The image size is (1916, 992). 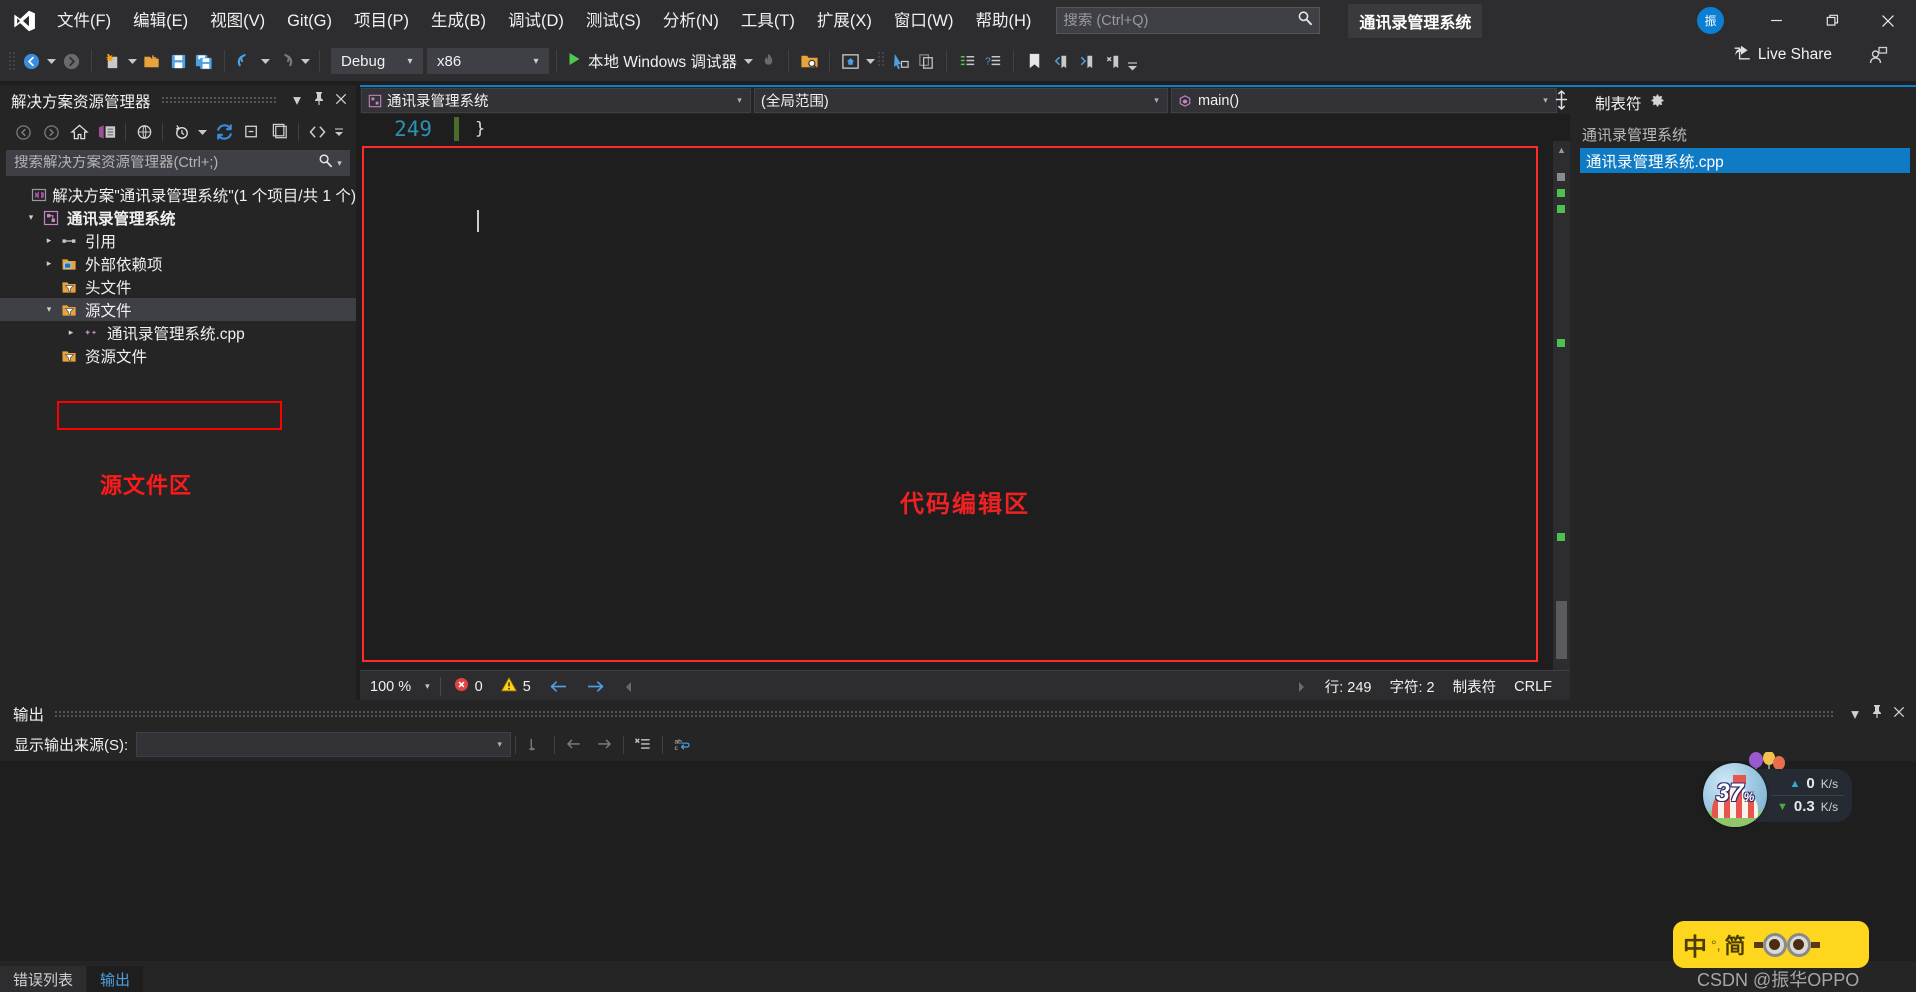 I want to click on save-all-icon, so click(x=204, y=61).